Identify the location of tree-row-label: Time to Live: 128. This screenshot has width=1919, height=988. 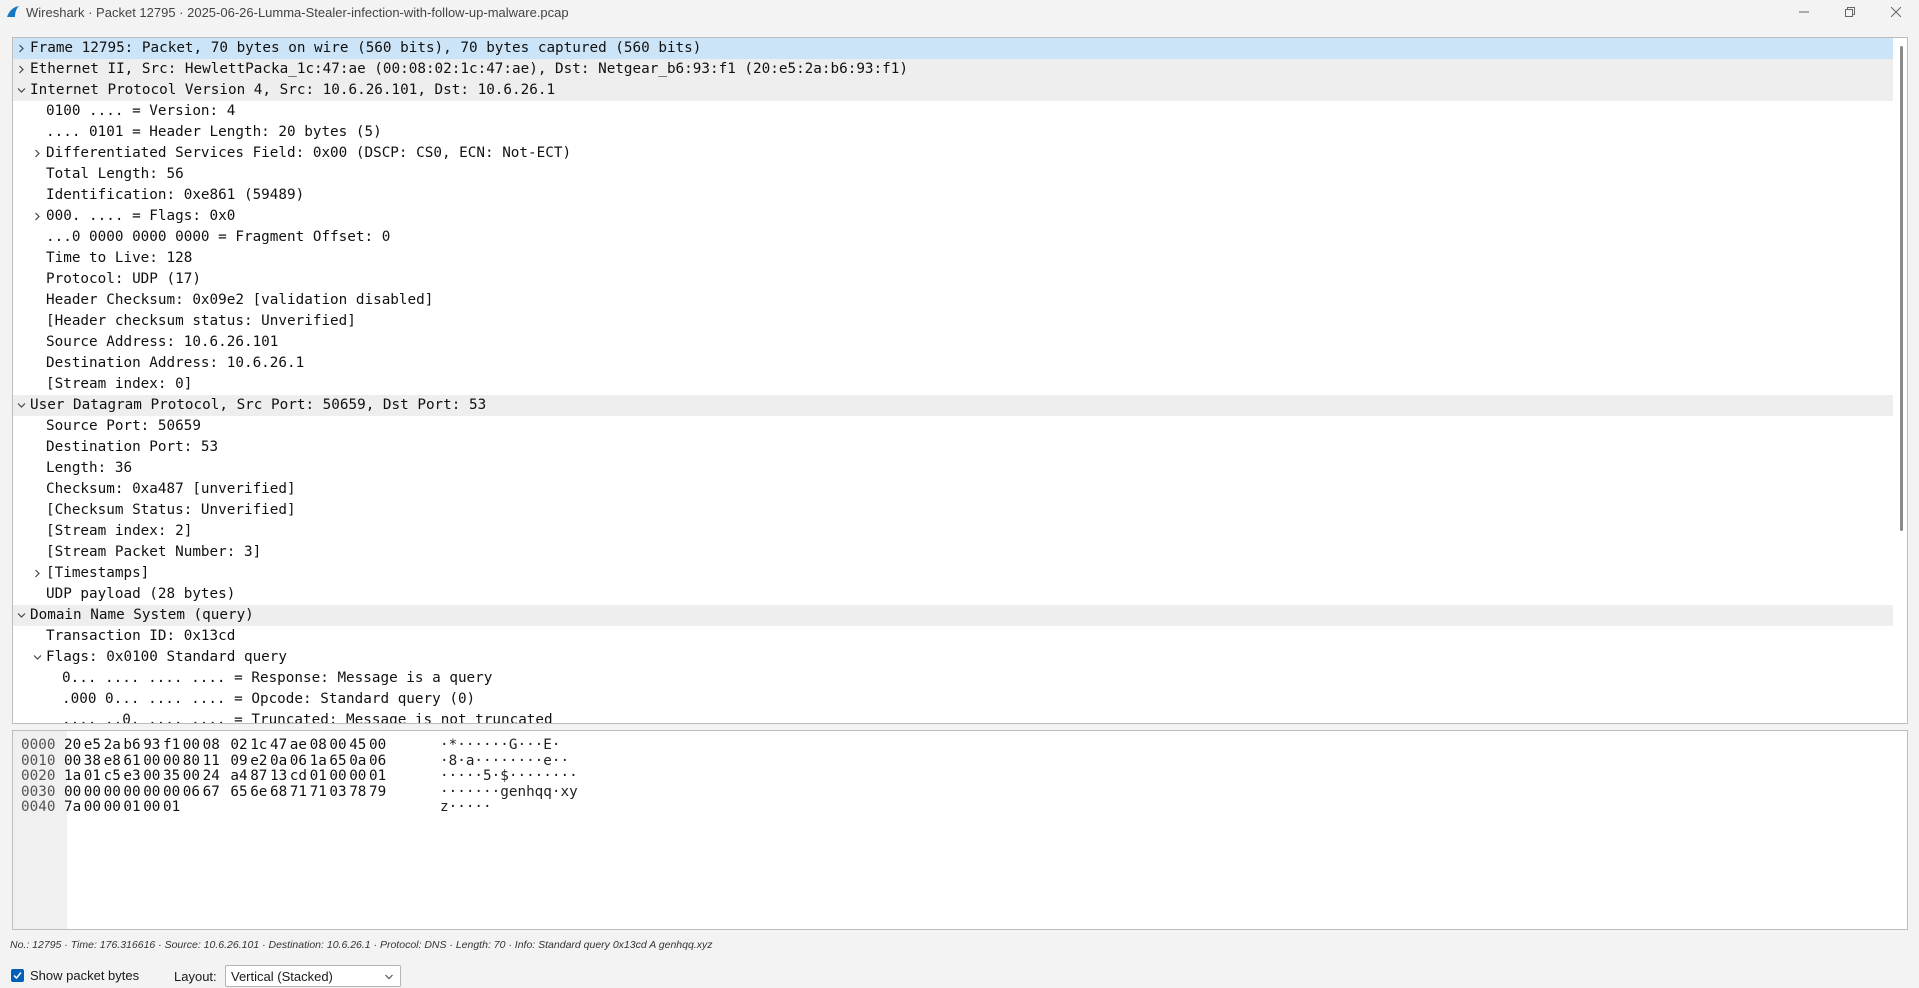
(119, 258).